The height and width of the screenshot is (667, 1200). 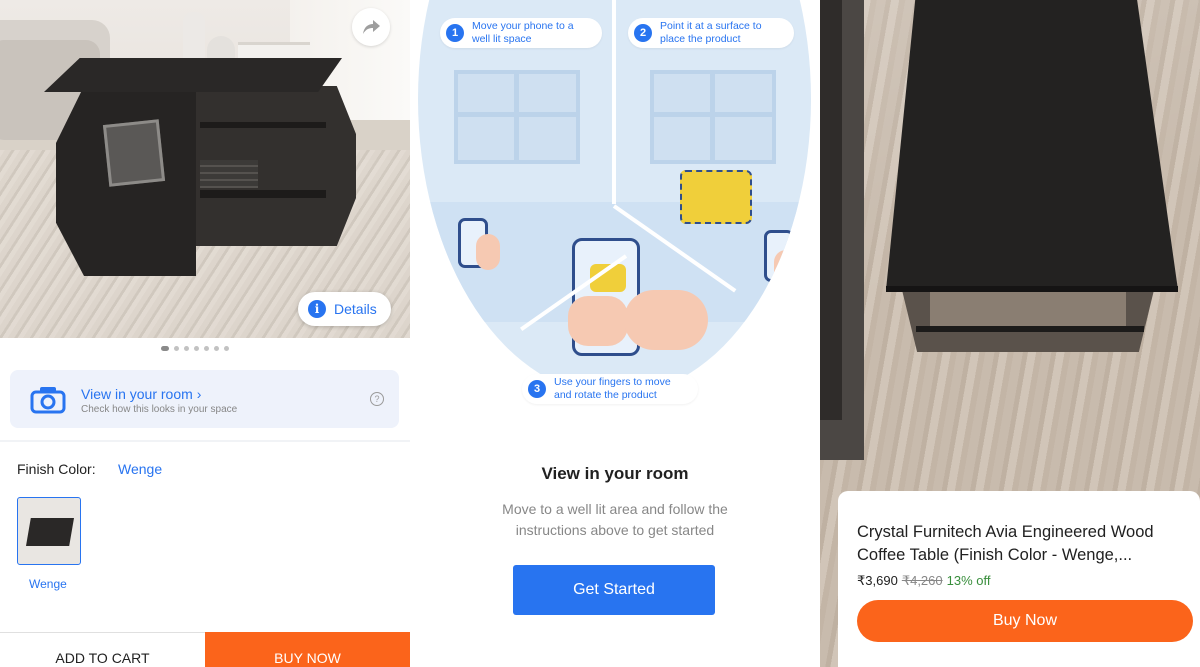 What do you see at coordinates (537, 389) in the screenshot?
I see `step-number: 3` at bounding box center [537, 389].